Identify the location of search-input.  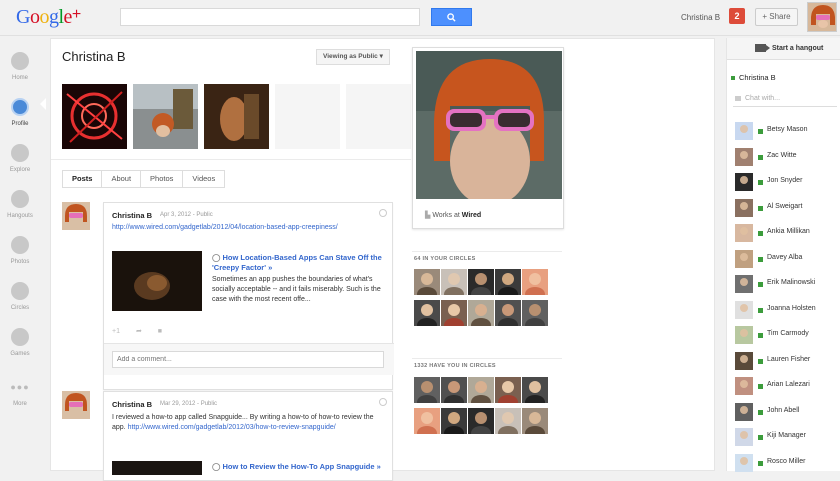
(270, 17).